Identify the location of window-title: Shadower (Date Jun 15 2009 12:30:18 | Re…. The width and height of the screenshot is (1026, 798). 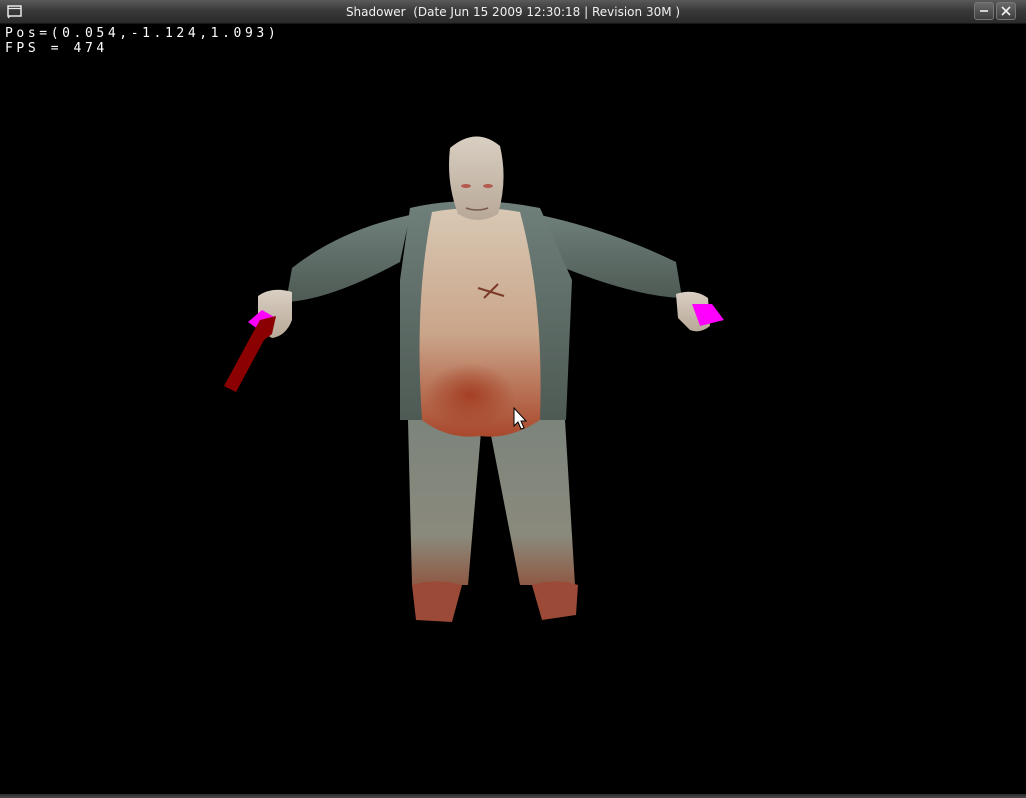
(513, 12).